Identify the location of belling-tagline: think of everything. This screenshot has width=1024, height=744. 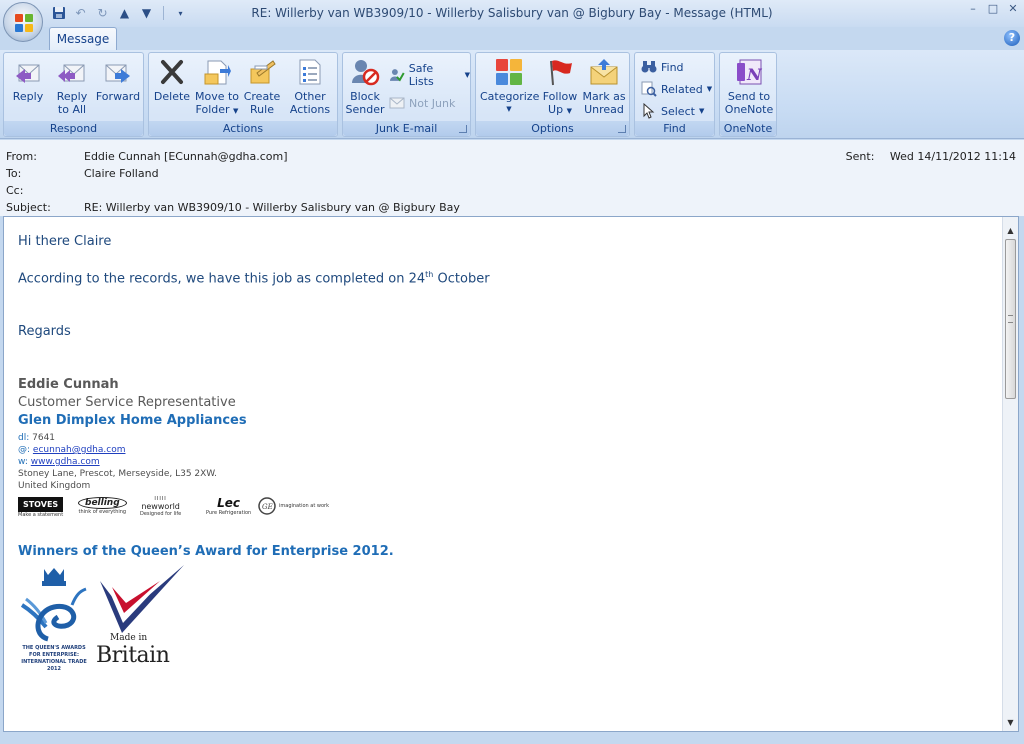
(102, 512).